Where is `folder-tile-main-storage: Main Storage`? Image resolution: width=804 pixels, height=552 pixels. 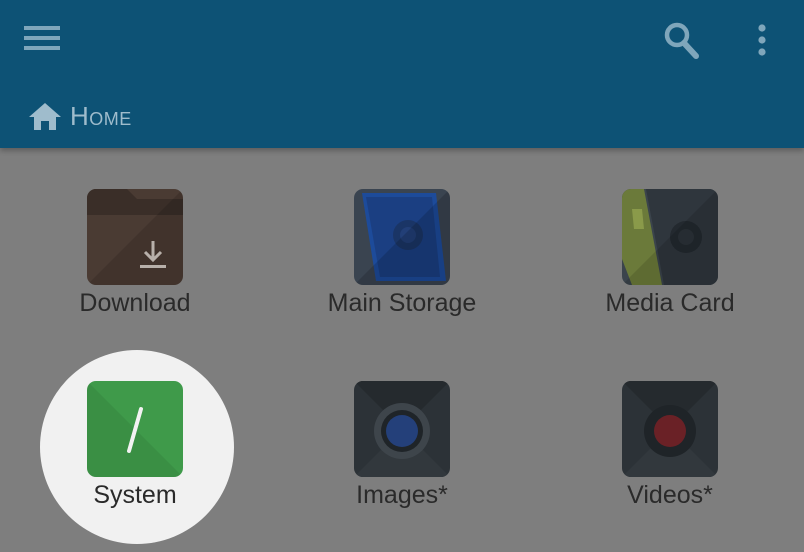 folder-tile-main-storage: Main Storage is located at coordinates (402, 243).